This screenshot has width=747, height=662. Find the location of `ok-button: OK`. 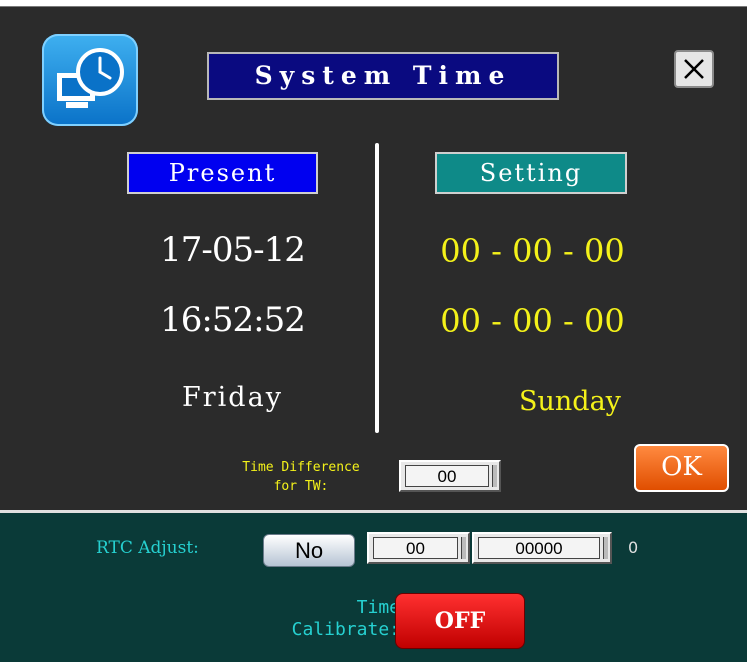

ok-button: OK is located at coordinates (681, 468).